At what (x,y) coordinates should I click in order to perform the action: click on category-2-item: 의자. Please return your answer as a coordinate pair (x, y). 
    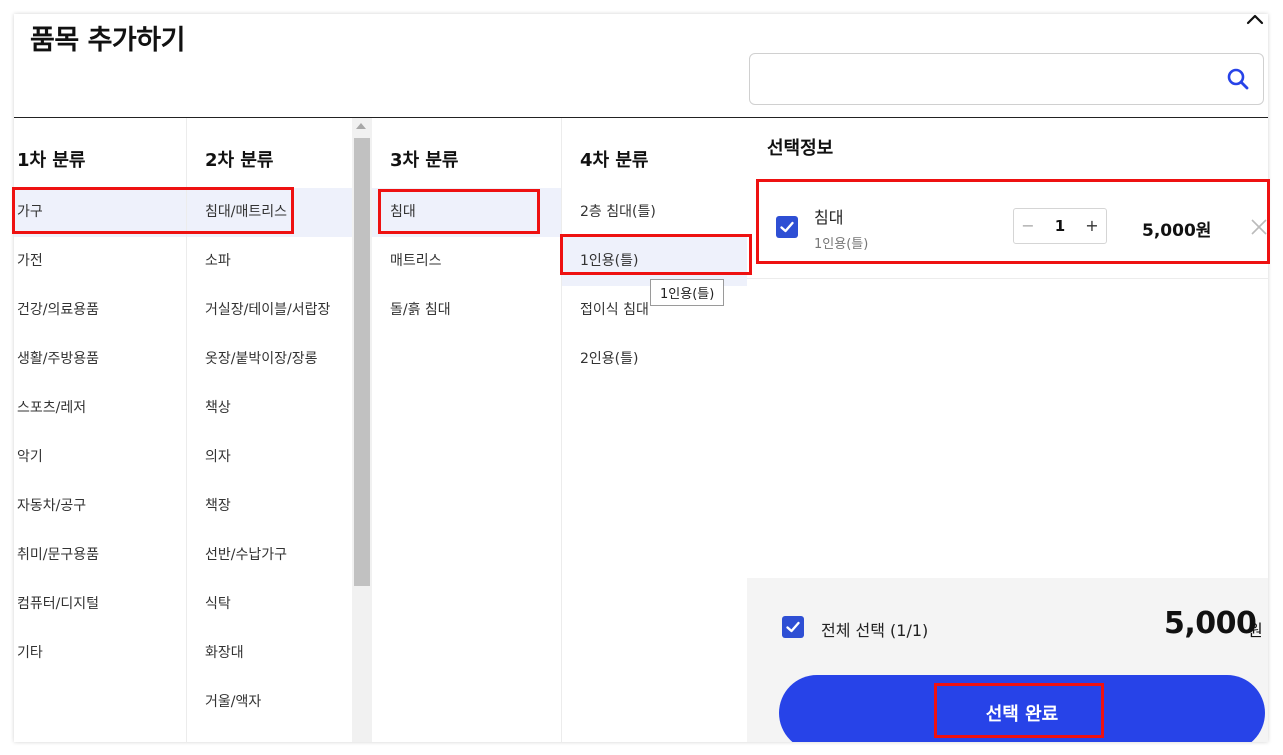
    Looking at the image, I should click on (269, 457).